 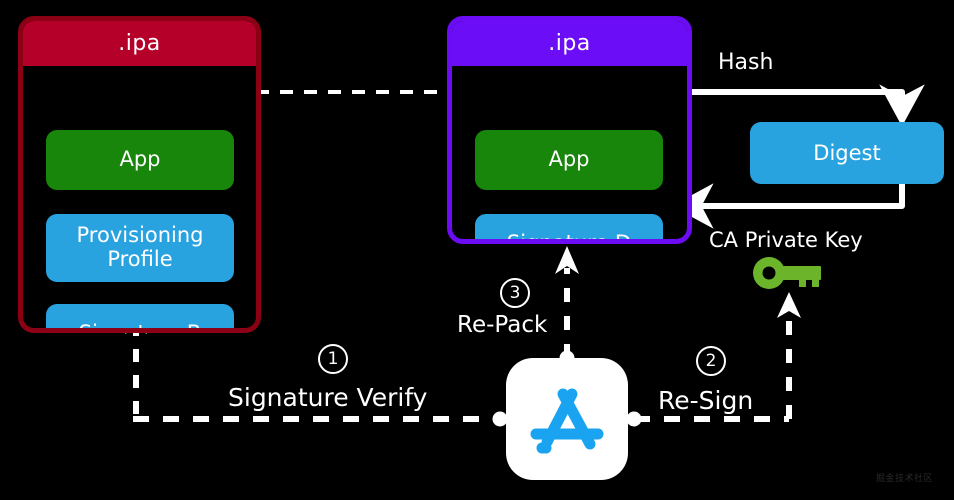 What do you see at coordinates (789, 305) in the screenshot?
I see `arrowhead-to-key` at bounding box center [789, 305].